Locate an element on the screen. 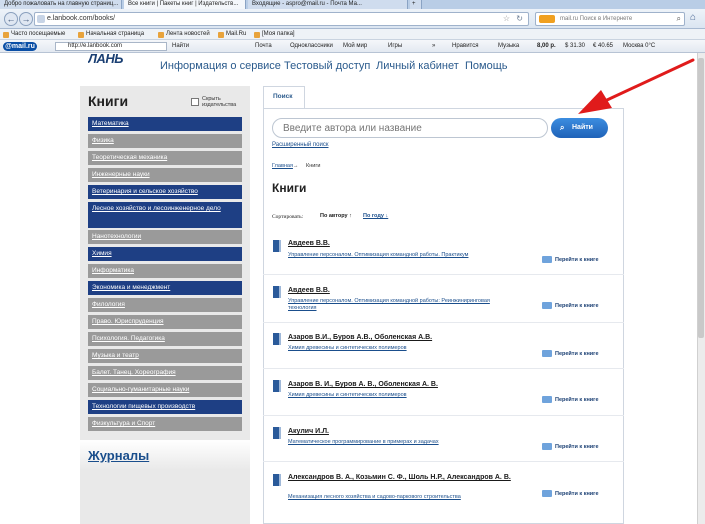 This screenshot has height=524, width=705. sidebar-category: Психология. Педагогика is located at coordinates (165, 339).